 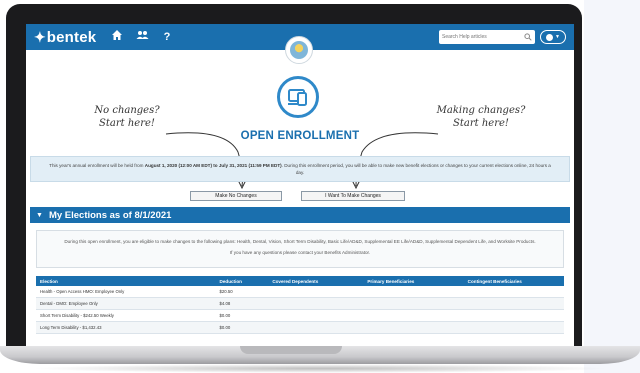 I want to click on table-cell: $4.08, so click(x=242, y=303).